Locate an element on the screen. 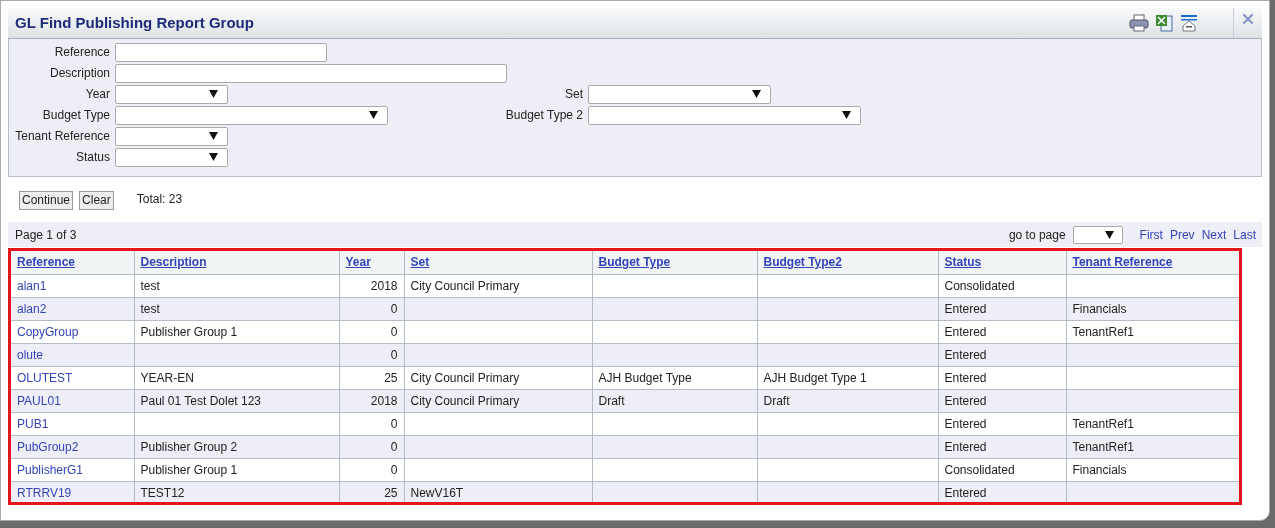 This screenshot has height=528, width=1275. field-label: Budget Type 2 is located at coordinates (544, 115).